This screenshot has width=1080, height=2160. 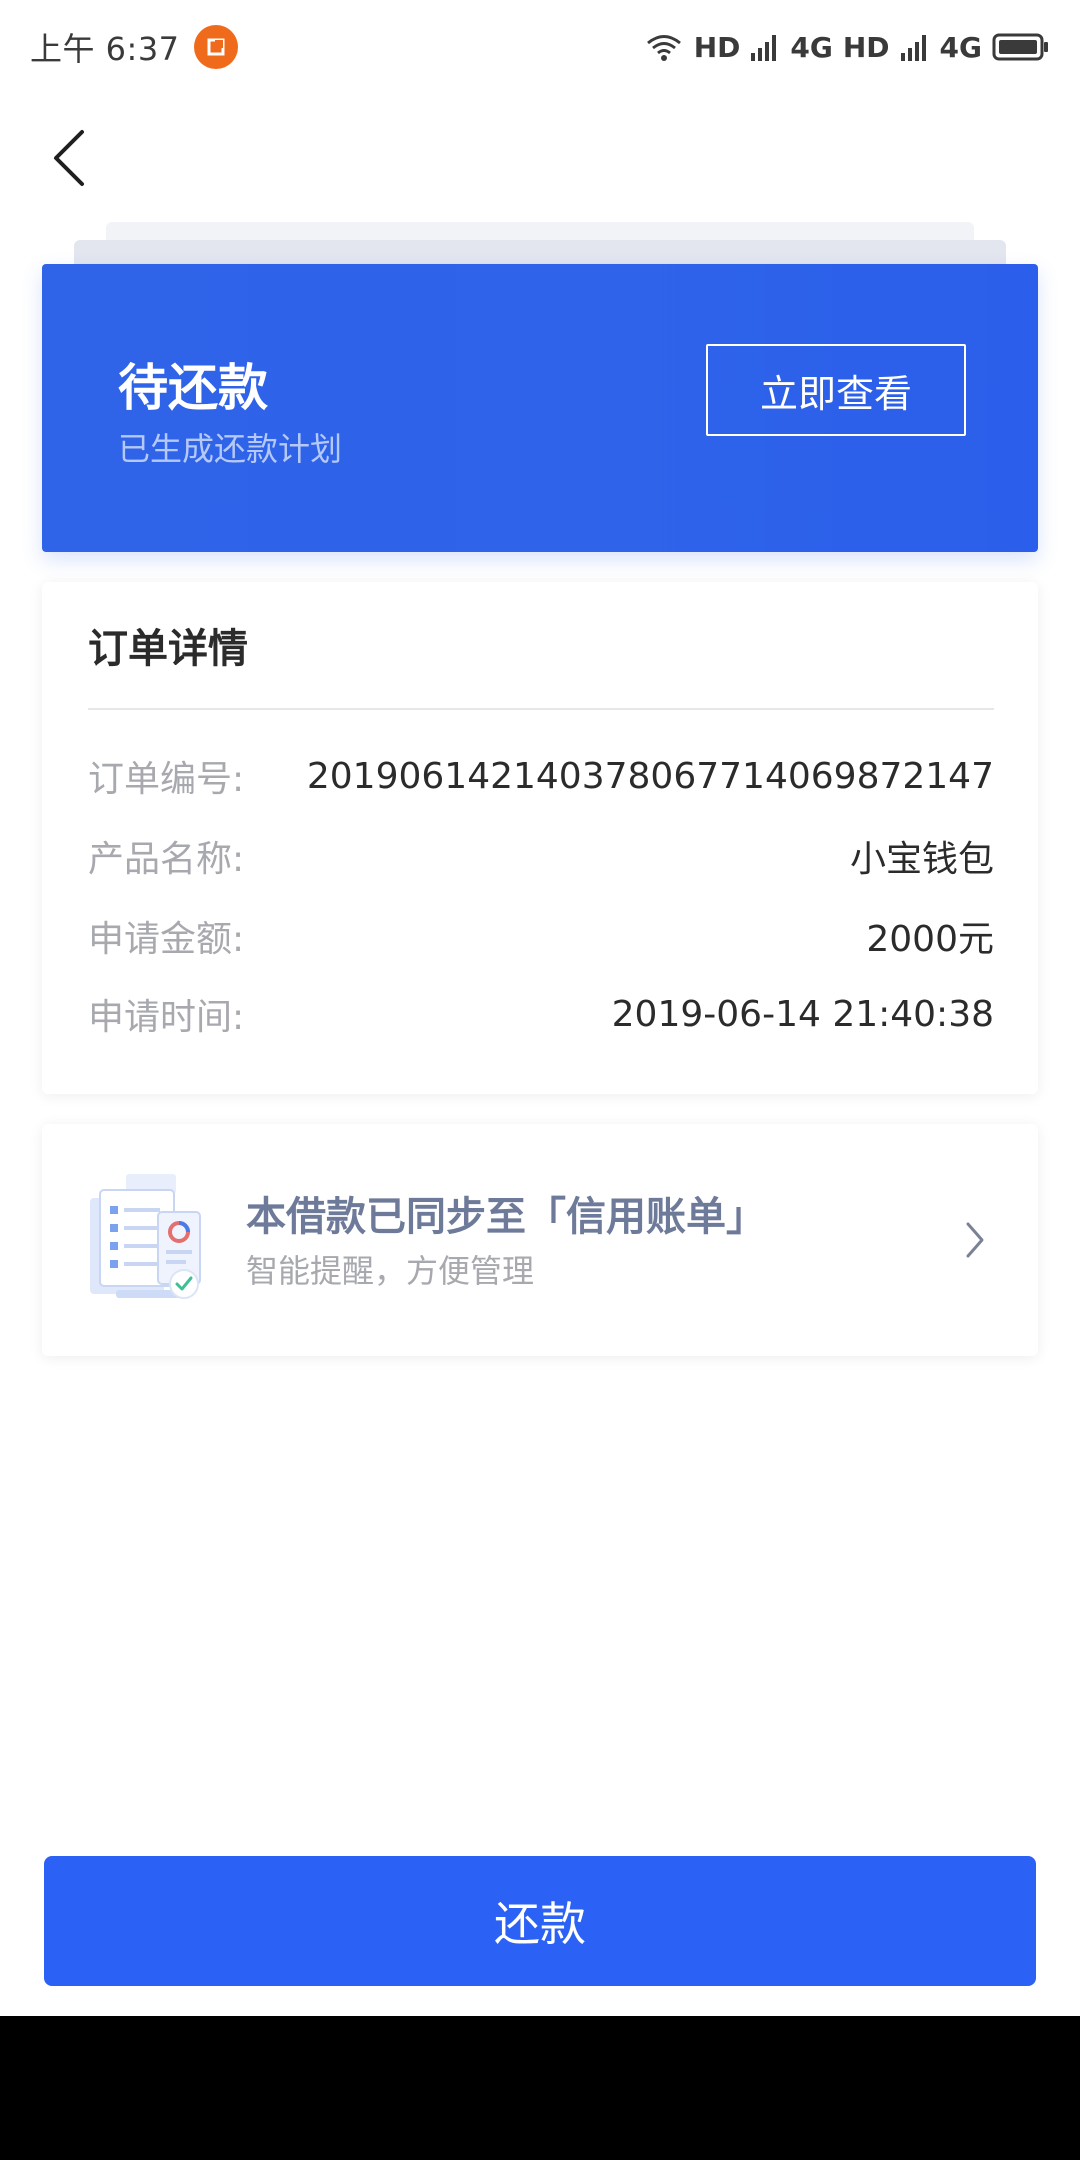 What do you see at coordinates (166, 939) in the screenshot?
I see `apply-amount-label: 申请金额:` at bounding box center [166, 939].